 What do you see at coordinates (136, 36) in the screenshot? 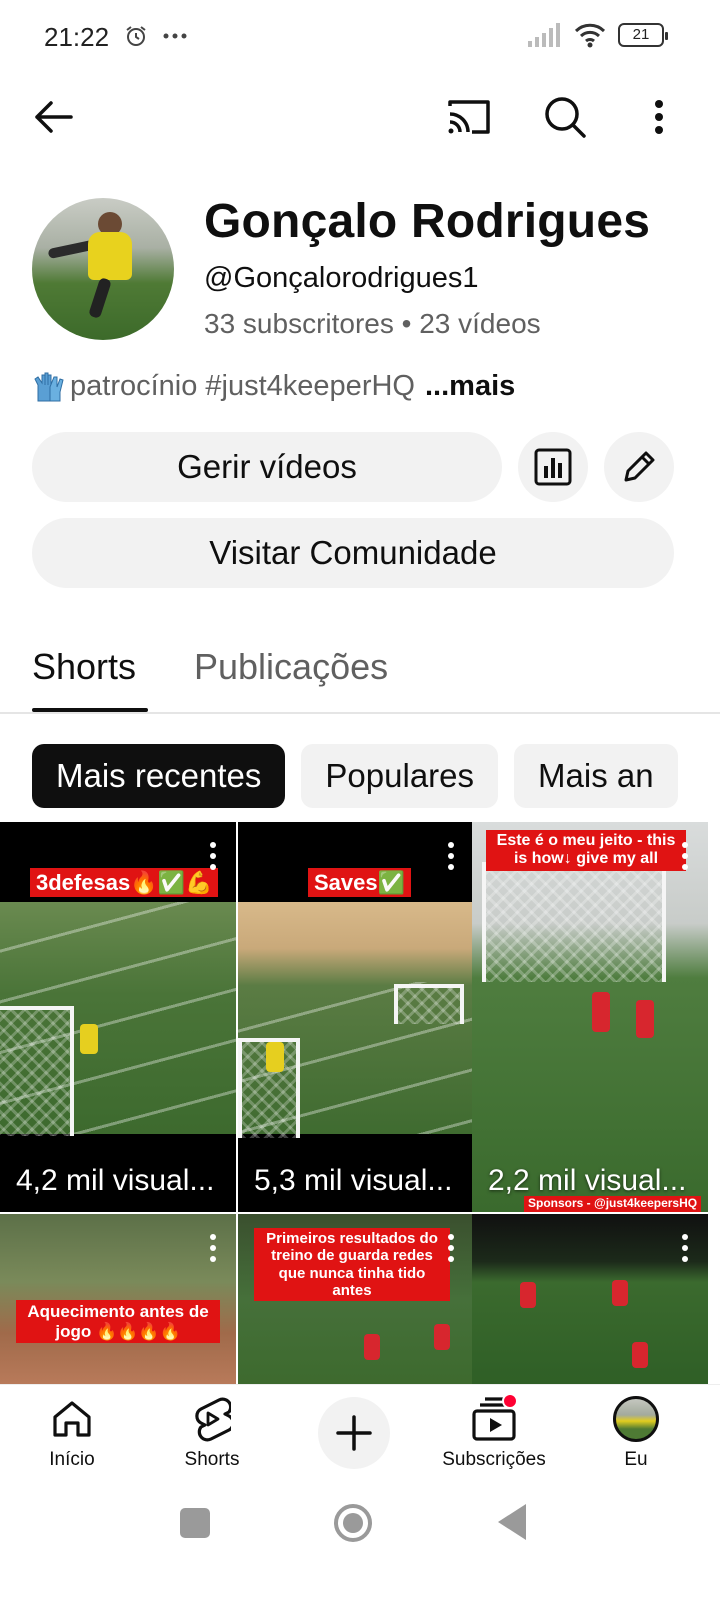
I see `alarm-icon` at bounding box center [136, 36].